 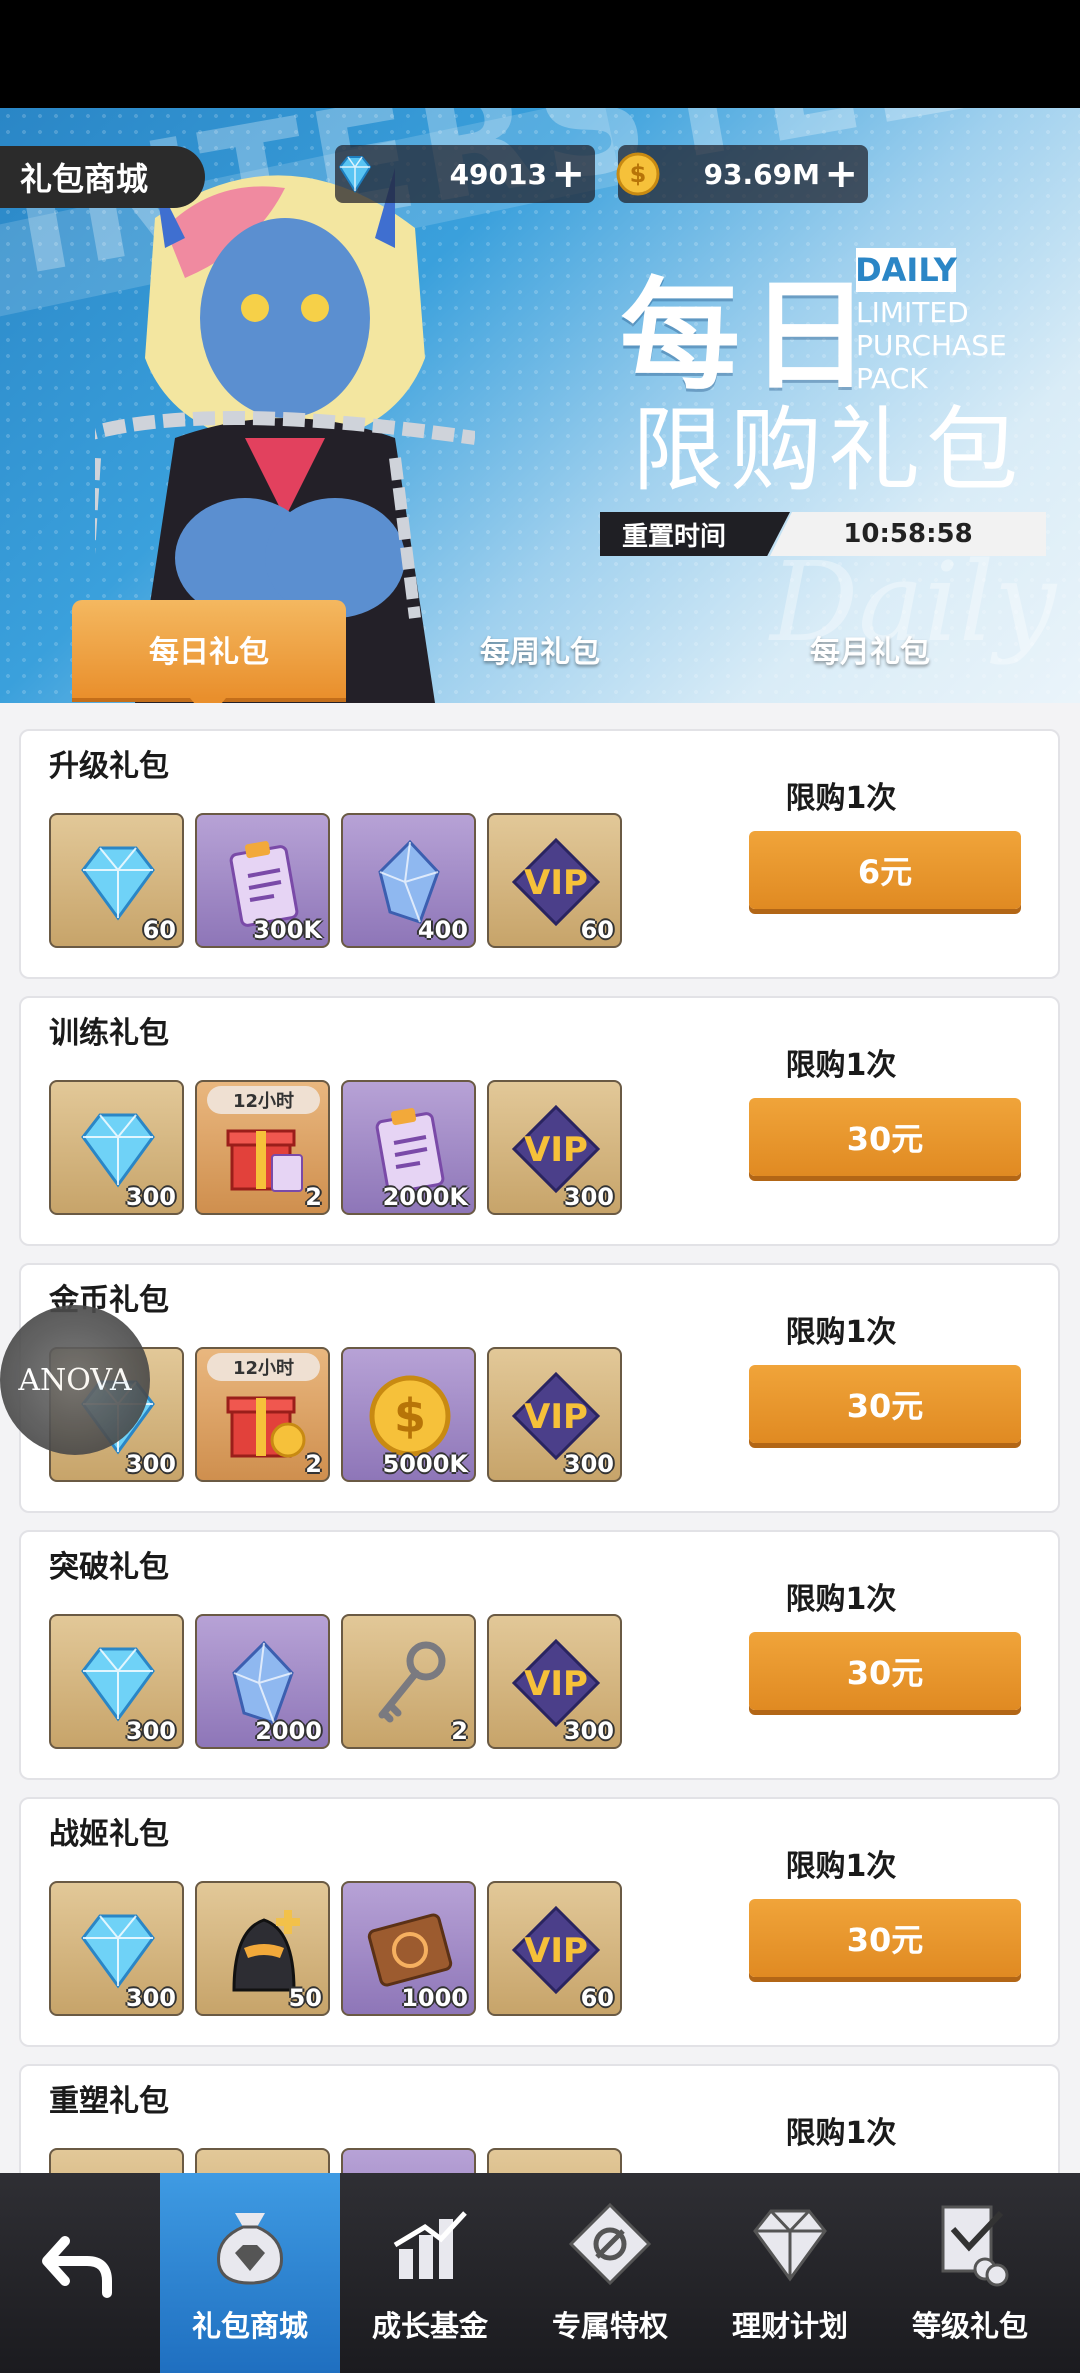 What do you see at coordinates (250, 2249) in the screenshot?
I see `money-bag-icon` at bounding box center [250, 2249].